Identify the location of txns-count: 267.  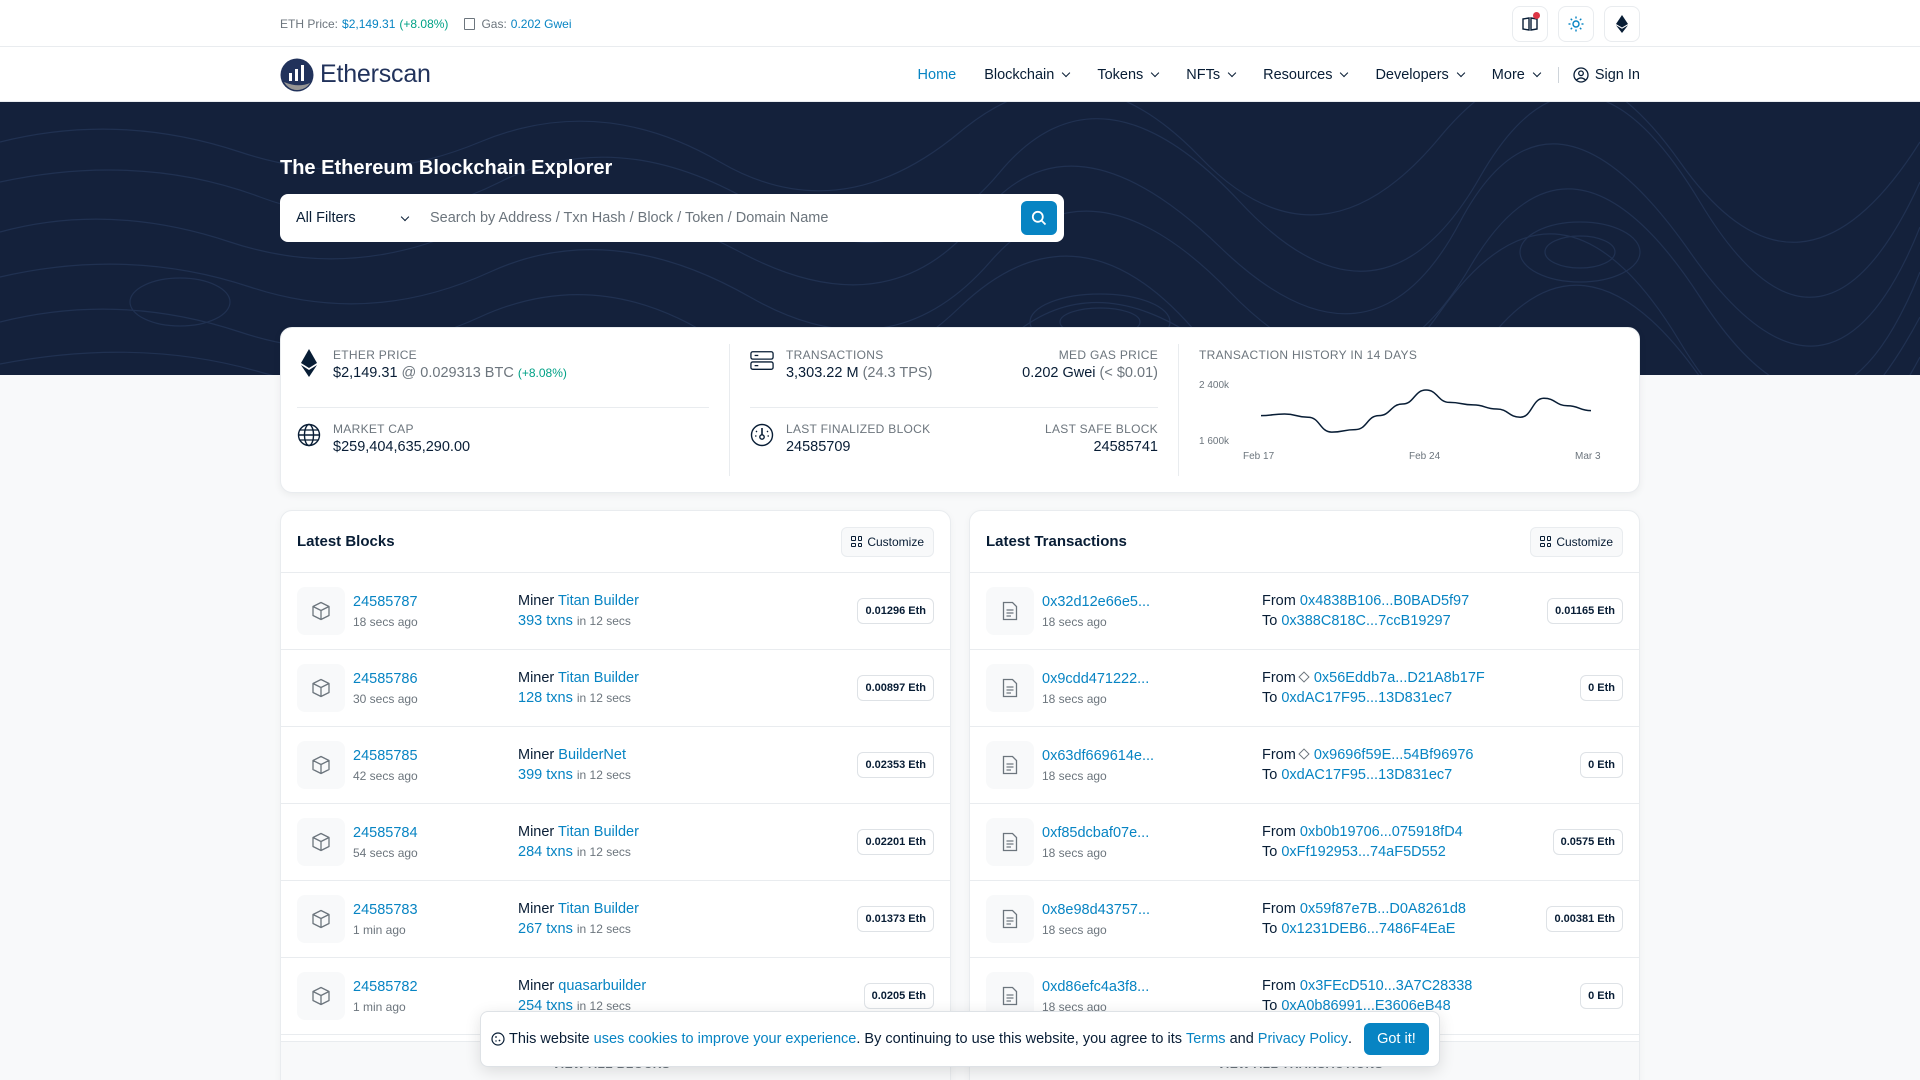
(530, 929).